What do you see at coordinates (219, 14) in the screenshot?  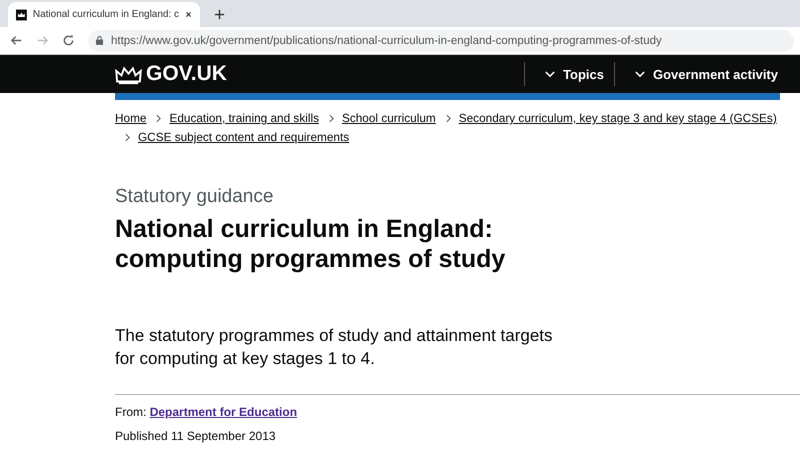 I see `new-tab-icon` at bounding box center [219, 14].